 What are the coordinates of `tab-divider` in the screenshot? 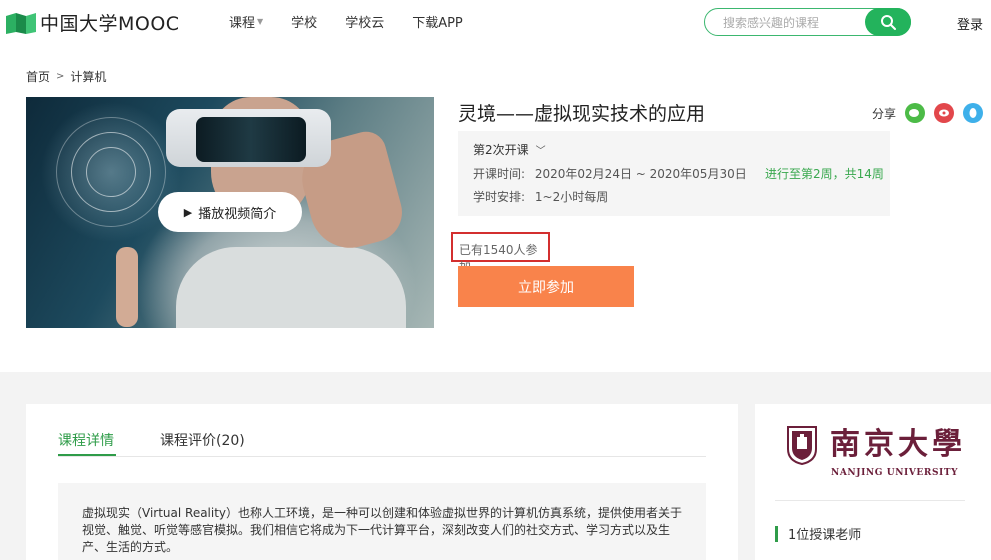 It's located at (382, 456).